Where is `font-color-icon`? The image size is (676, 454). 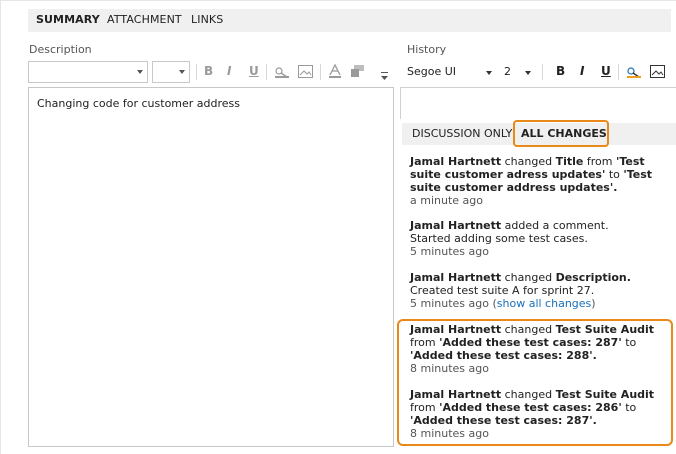
font-color-icon is located at coordinates (335, 71).